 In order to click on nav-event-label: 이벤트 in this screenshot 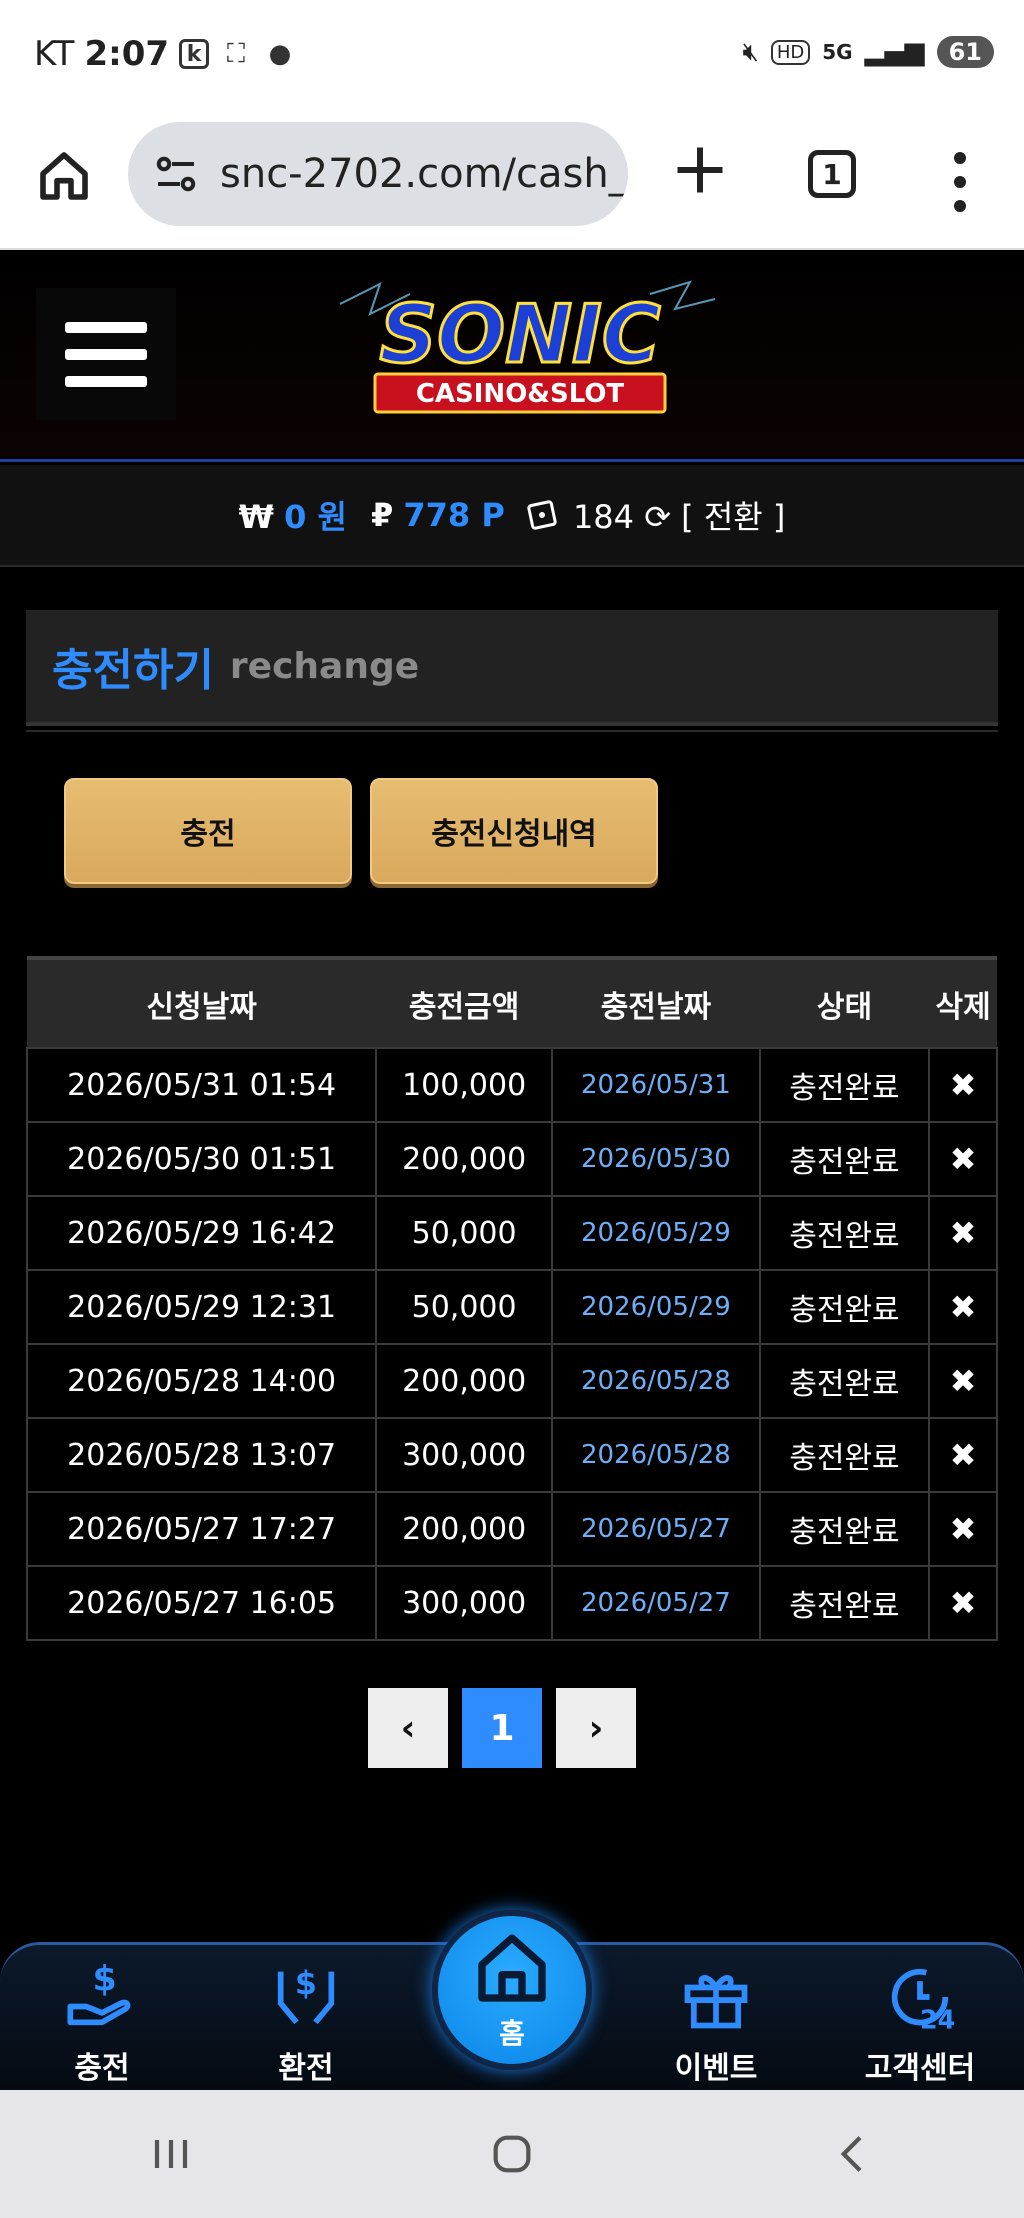, I will do `click(716, 2068)`.